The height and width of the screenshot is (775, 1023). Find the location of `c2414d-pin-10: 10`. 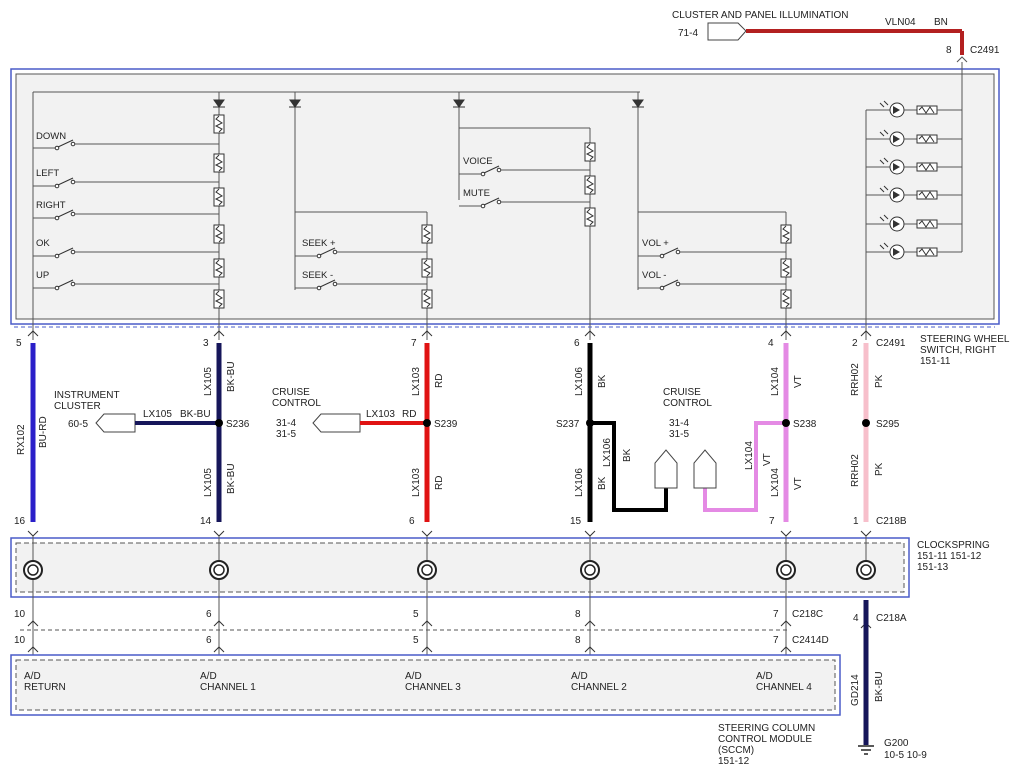

c2414d-pin-10: 10 is located at coordinates (20, 640).